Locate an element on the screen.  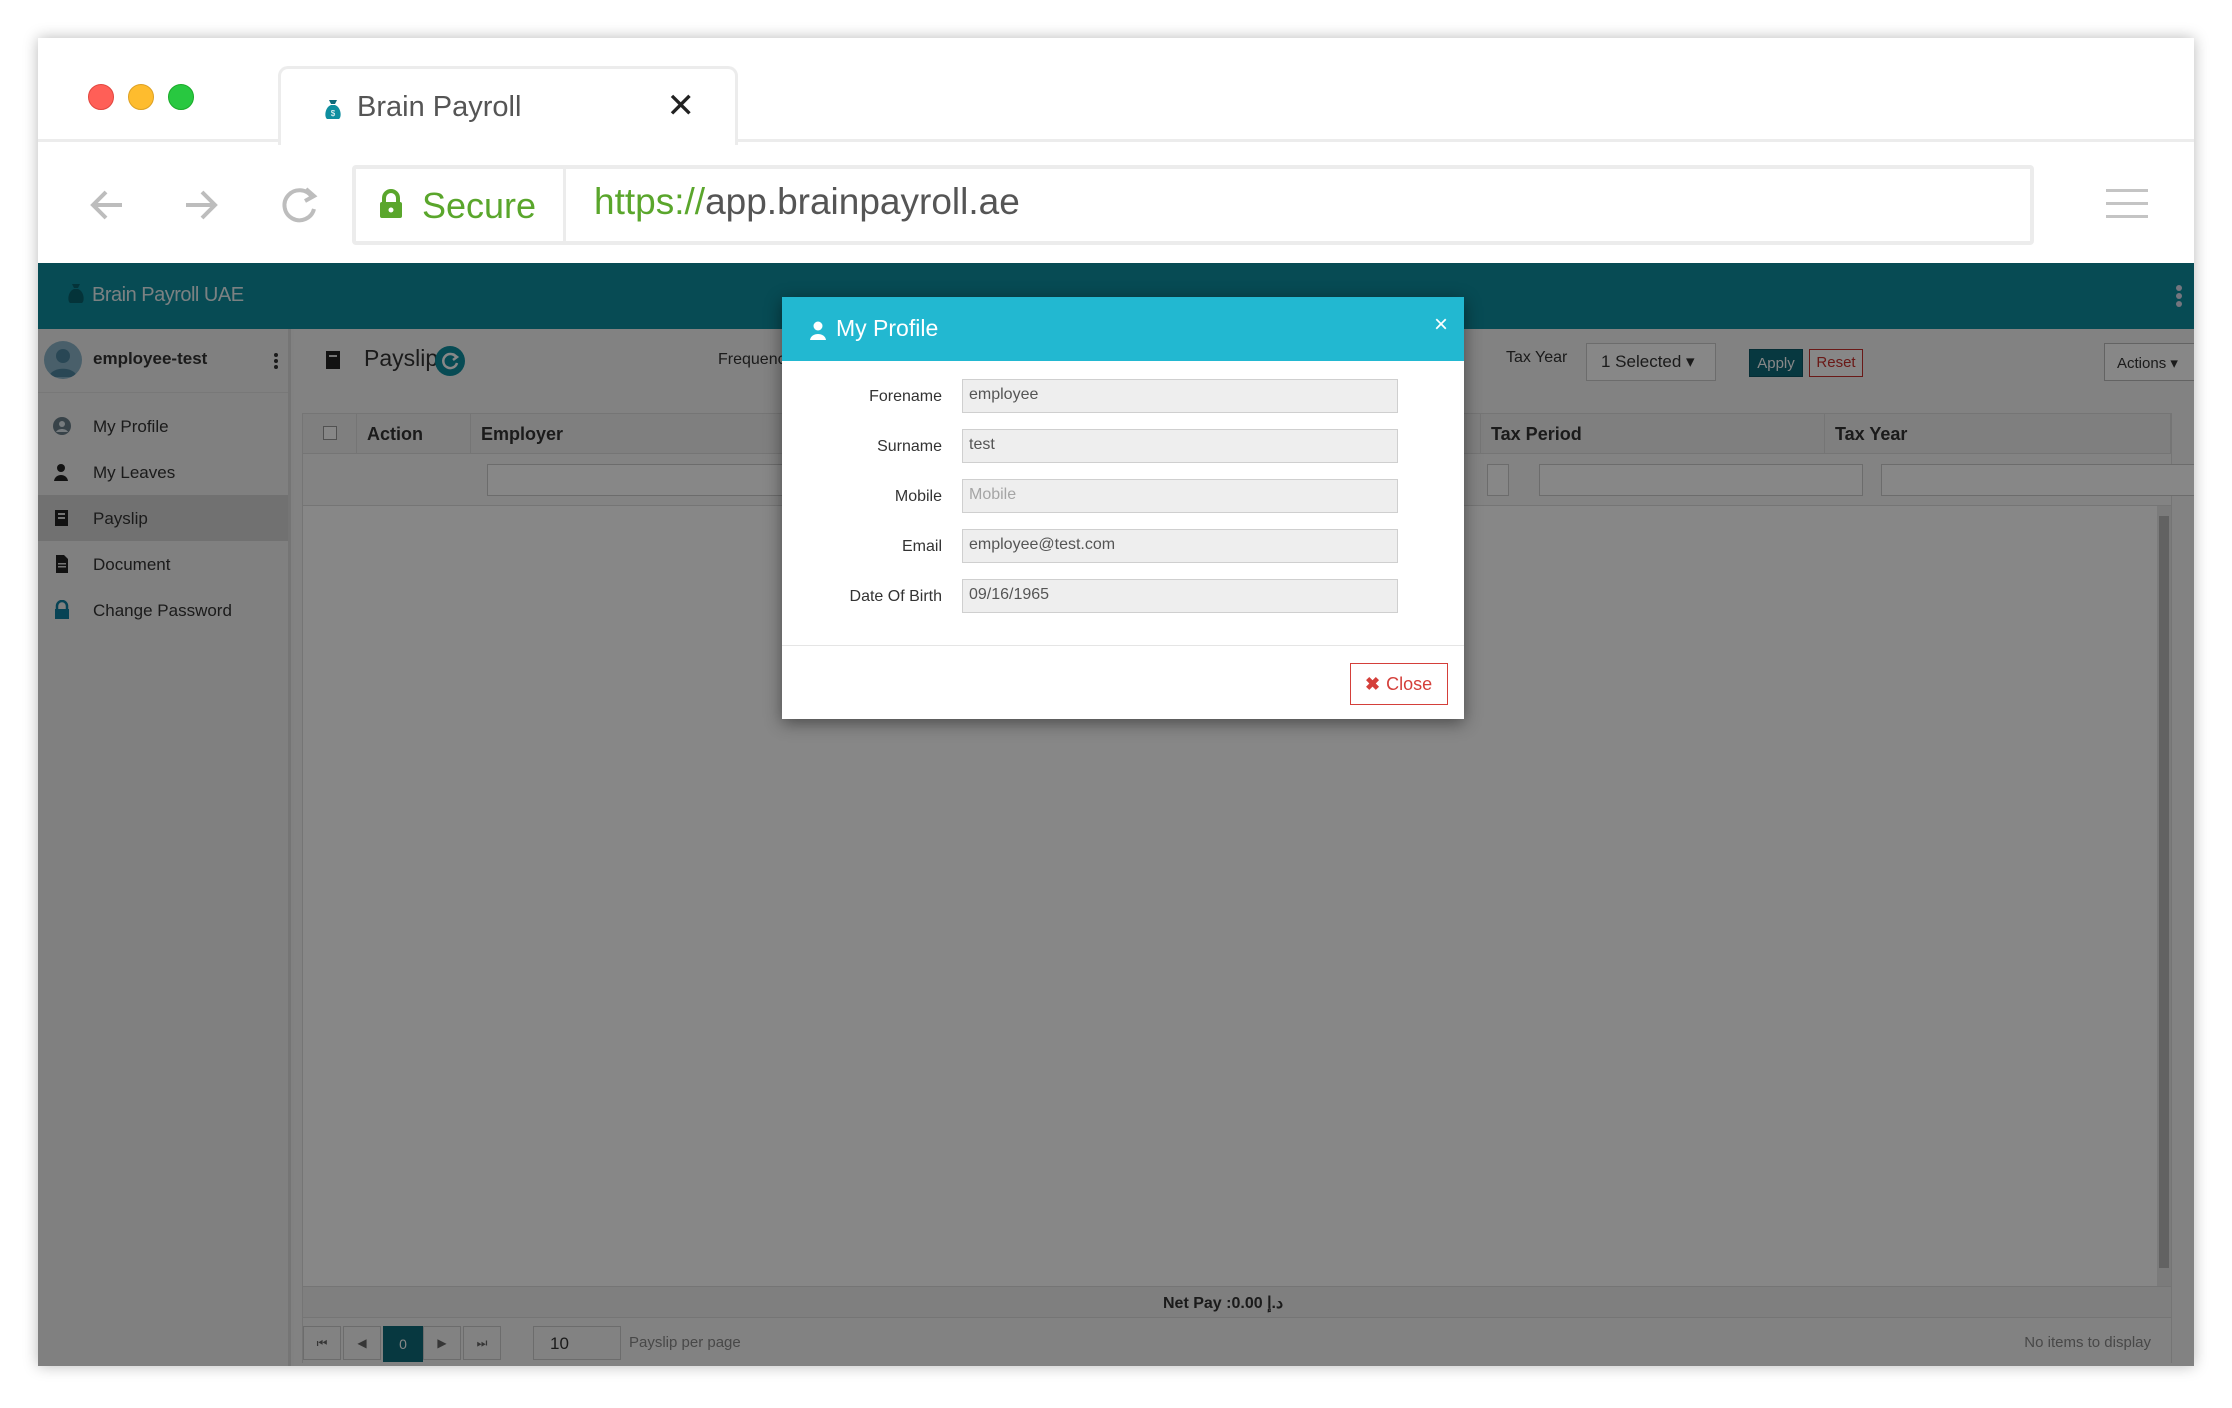
date-of-birth-label: Date Of Birth is located at coordinates (895, 596).